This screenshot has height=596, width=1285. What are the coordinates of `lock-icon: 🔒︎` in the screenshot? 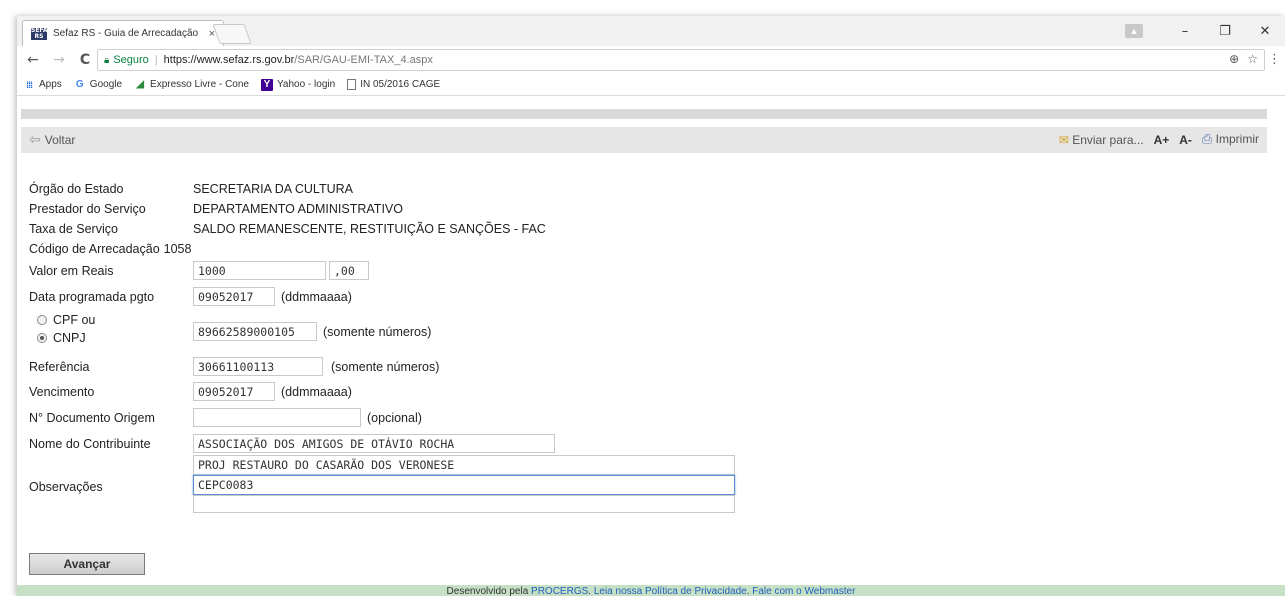 It's located at (107, 60).